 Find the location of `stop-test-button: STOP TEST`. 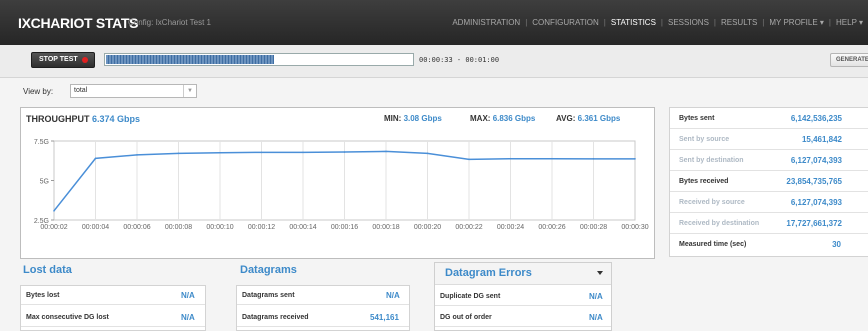

stop-test-button: STOP TEST is located at coordinates (63, 60).